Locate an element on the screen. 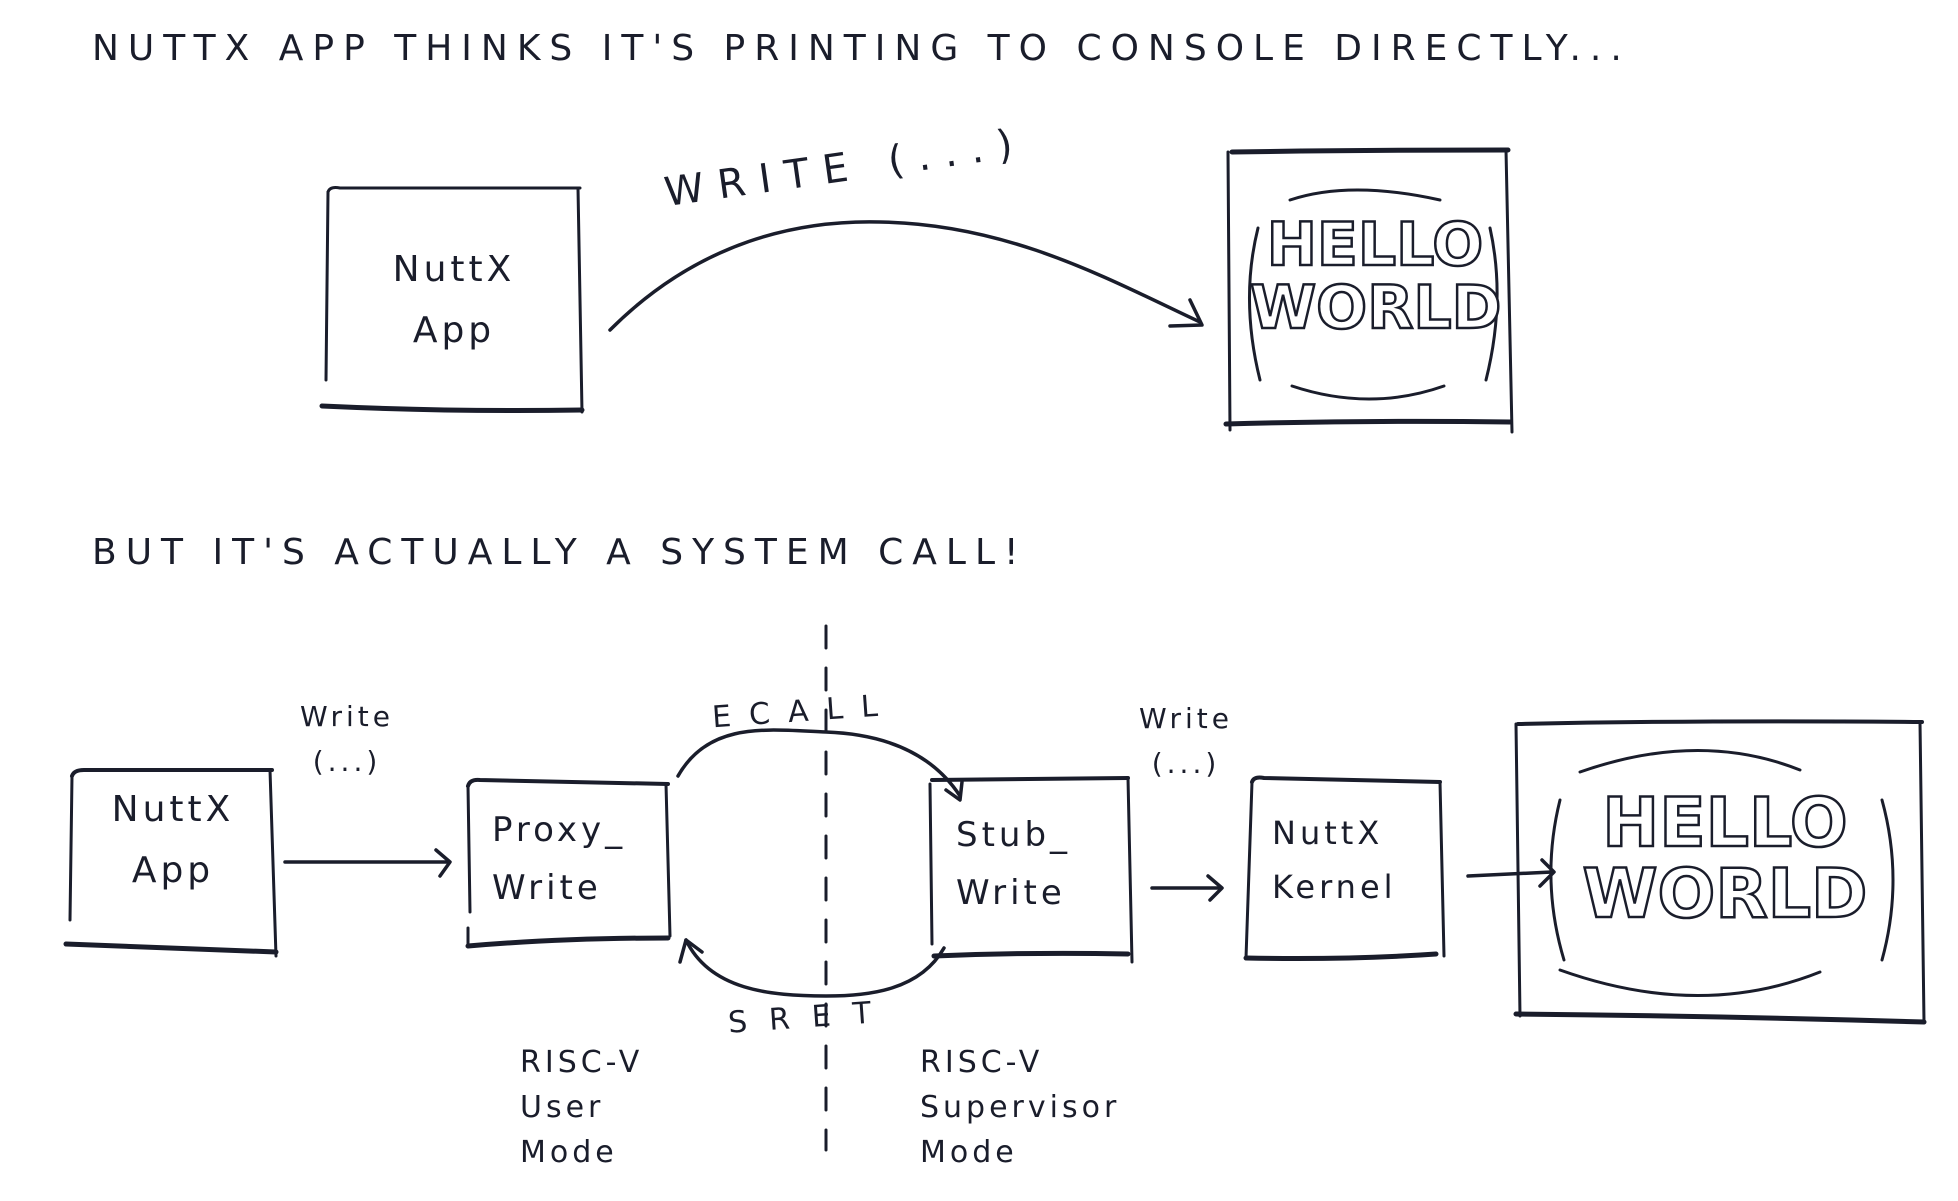  proxy-box-label: Proxy_ Write is located at coordinates (579, 860).